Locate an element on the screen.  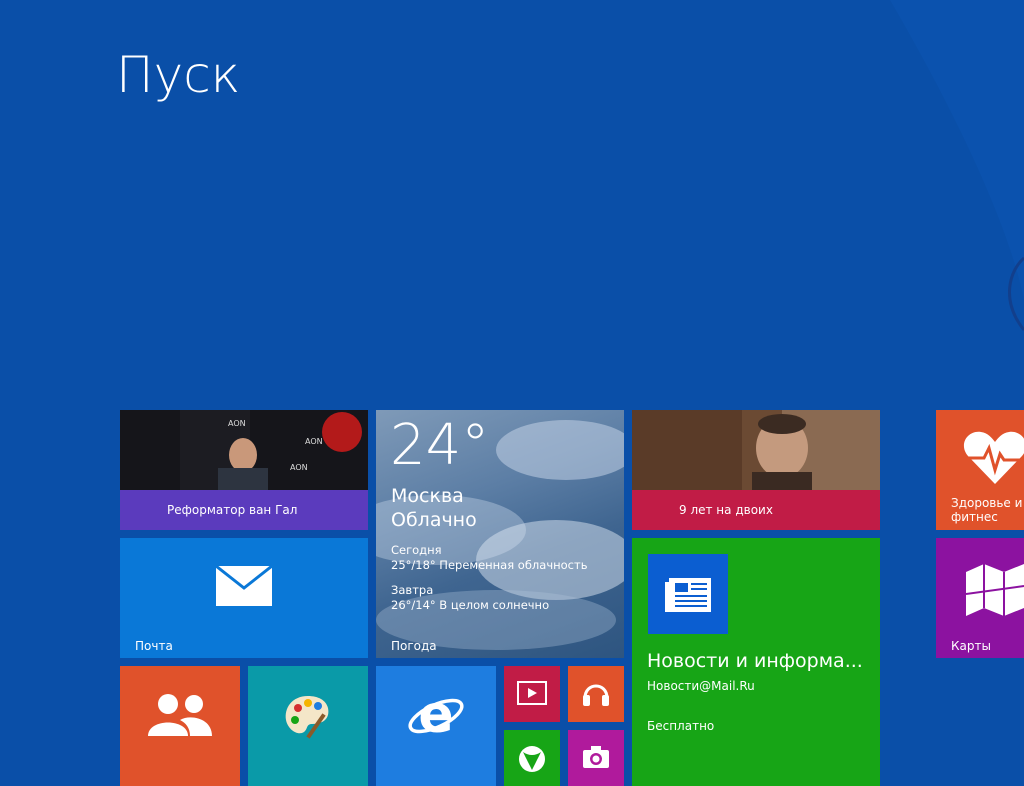
camera-icon is located at coordinates (596, 757).